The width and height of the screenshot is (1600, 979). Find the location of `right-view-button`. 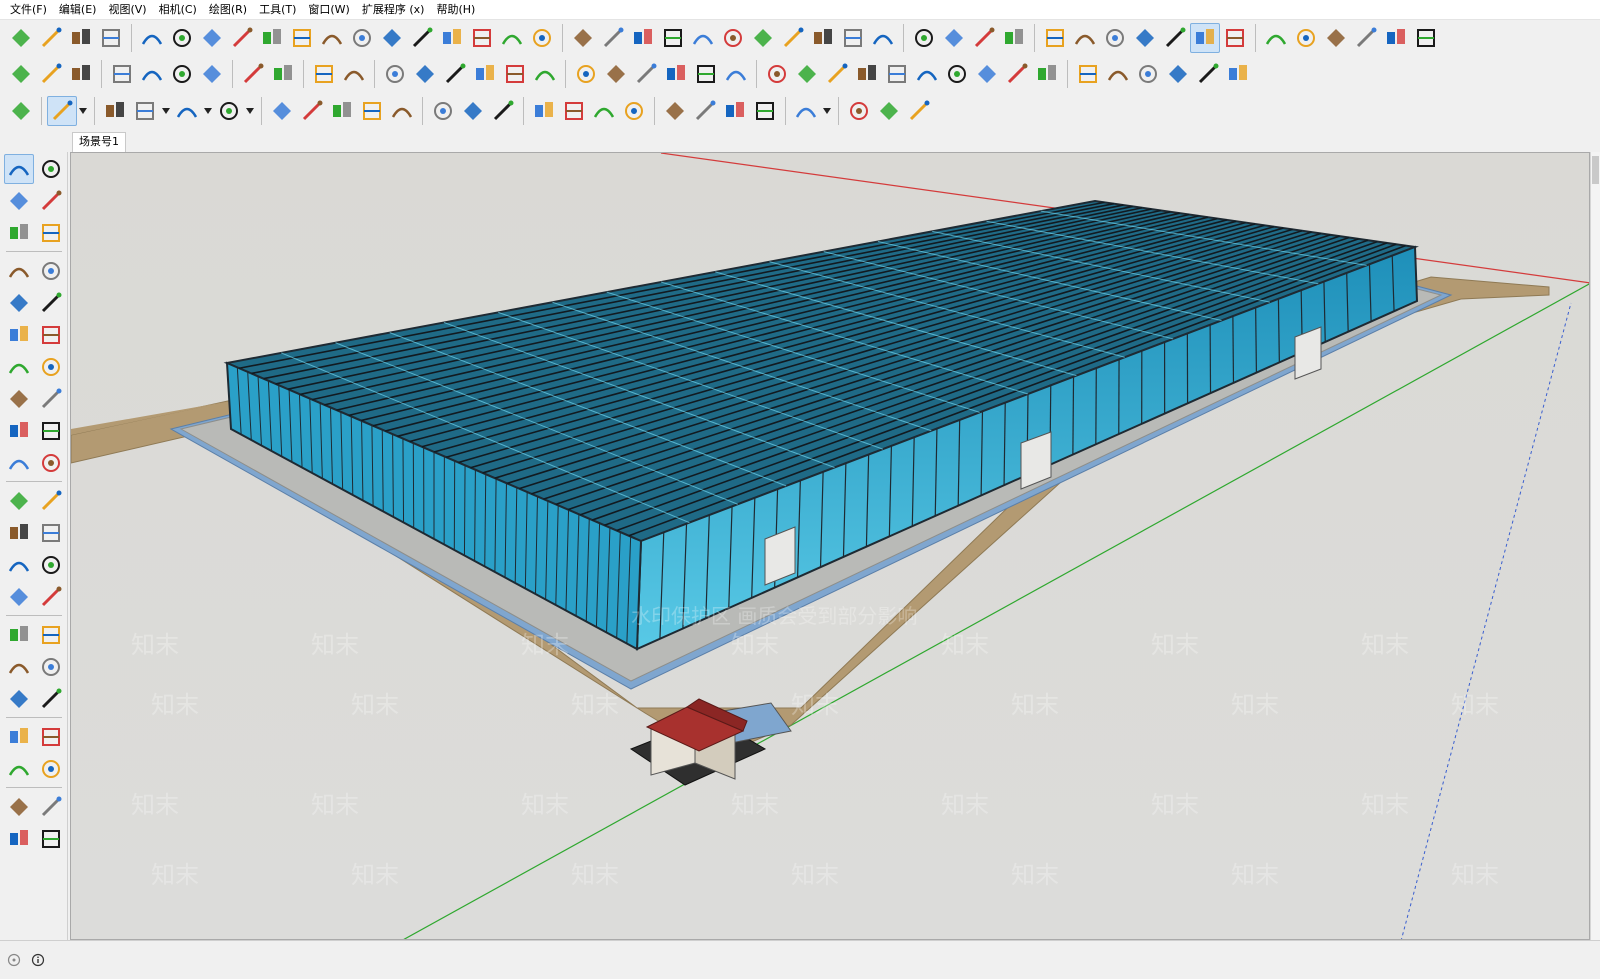

right-view-button is located at coordinates (676, 74).